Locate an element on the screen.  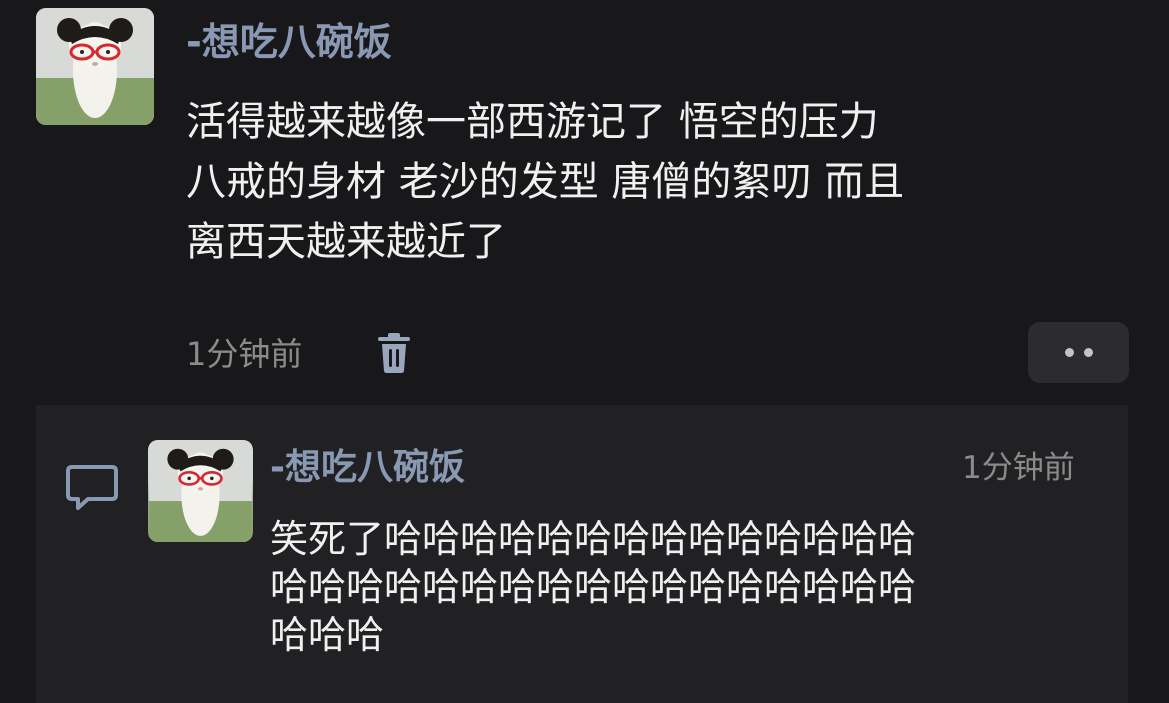
comment-line: 八戒的身材 老沙的发型 唐僧的絮叨 而且 is located at coordinates (545, 182).